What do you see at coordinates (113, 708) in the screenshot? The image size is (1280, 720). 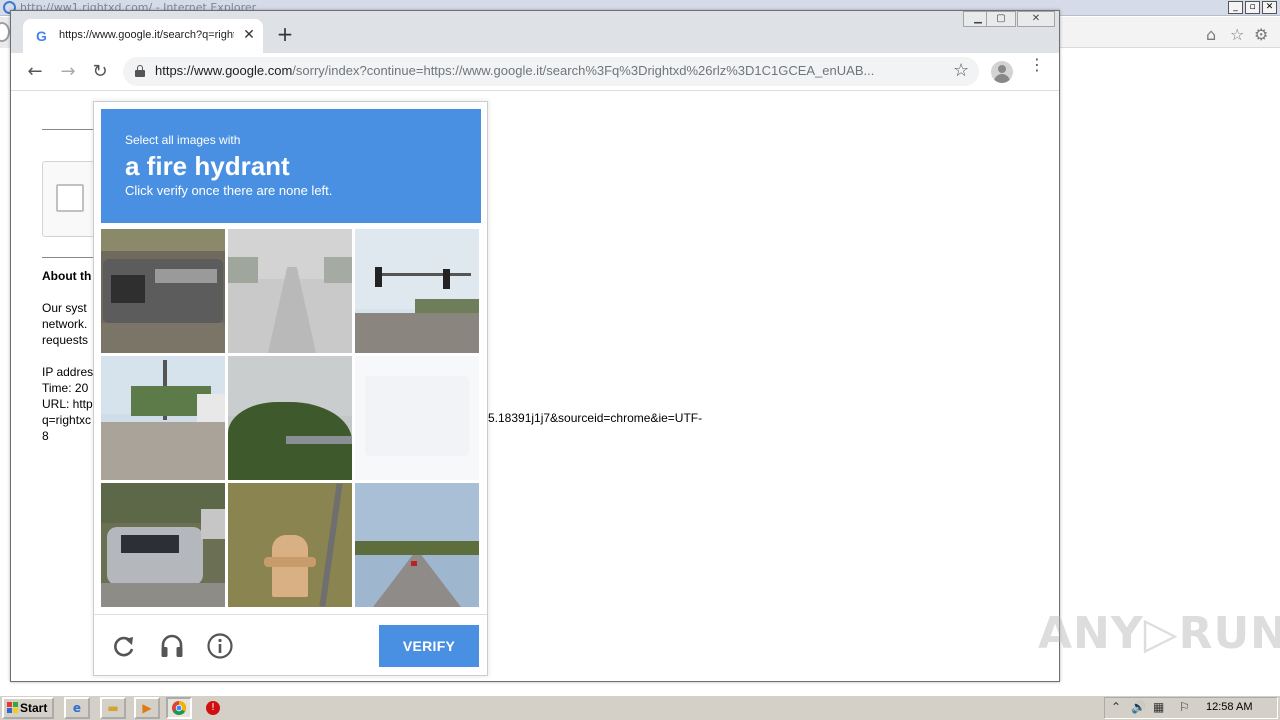 I see `folder-icon: ▬` at bounding box center [113, 708].